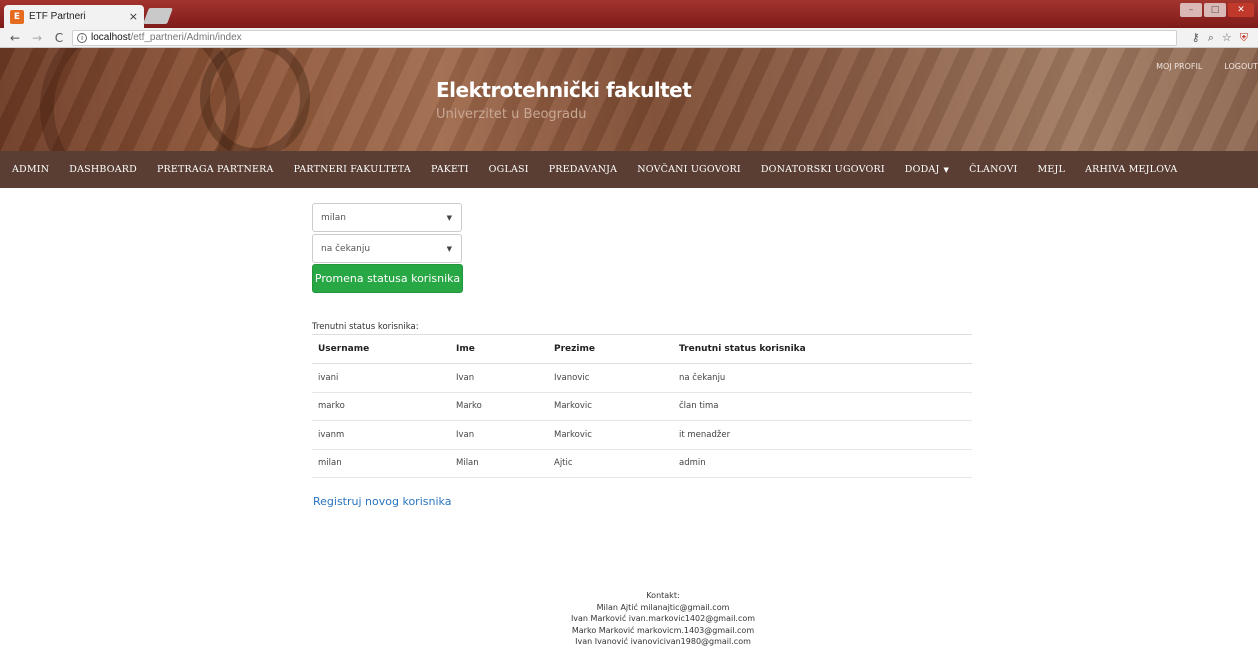 The image size is (1258, 649). What do you see at coordinates (1131, 169) in the screenshot?
I see `nav-mail-archive: ARHIVA MEJLOVA` at bounding box center [1131, 169].